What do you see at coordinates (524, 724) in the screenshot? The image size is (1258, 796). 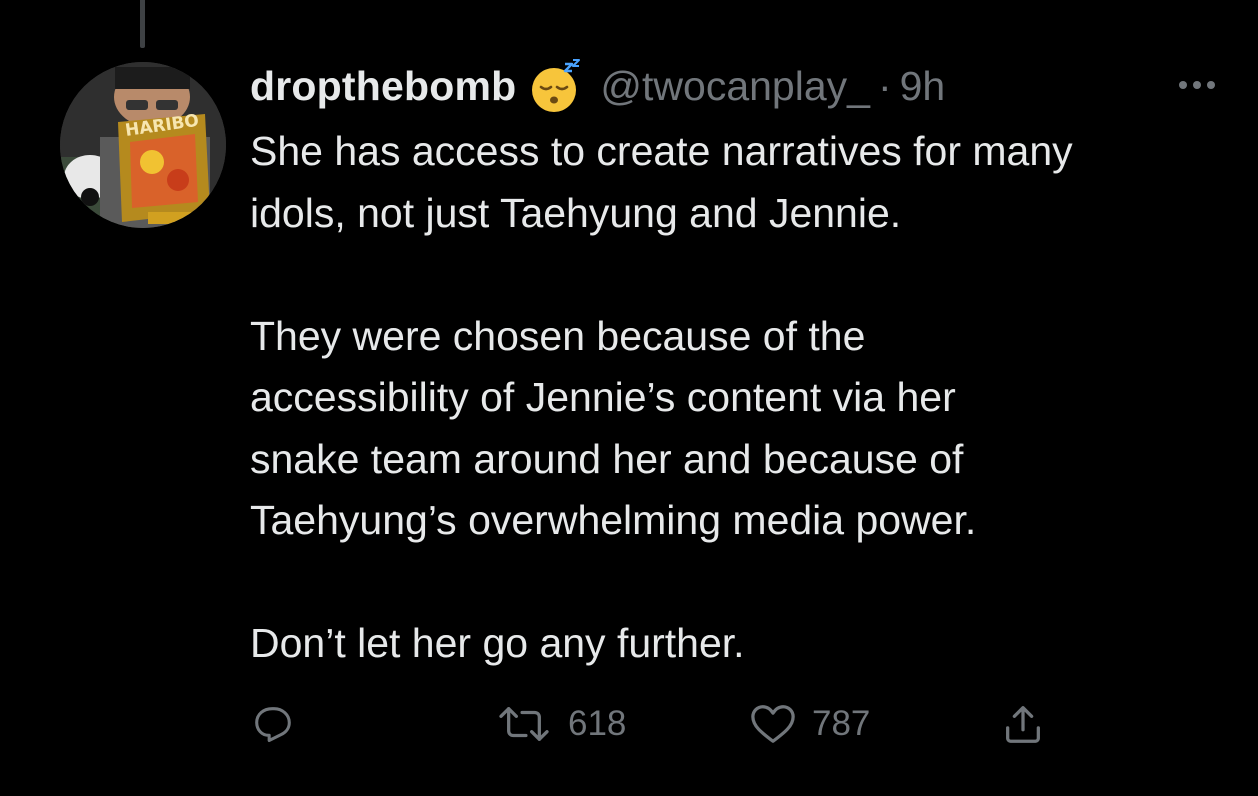 I see `retweet-icon` at bounding box center [524, 724].